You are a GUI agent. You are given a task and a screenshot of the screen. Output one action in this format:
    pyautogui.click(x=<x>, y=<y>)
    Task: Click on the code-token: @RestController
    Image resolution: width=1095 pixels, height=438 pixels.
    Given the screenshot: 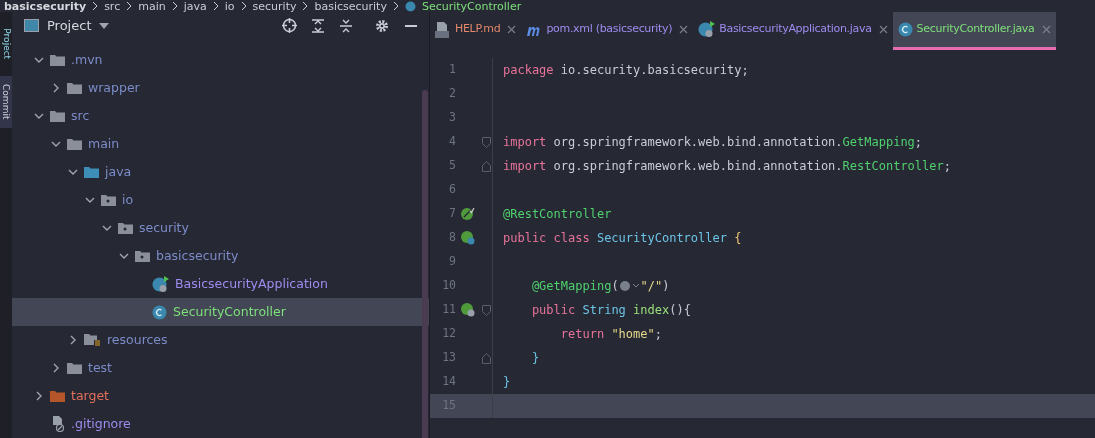 What is the action you would take?
    pyautogui.click(x=557, y=214)
    